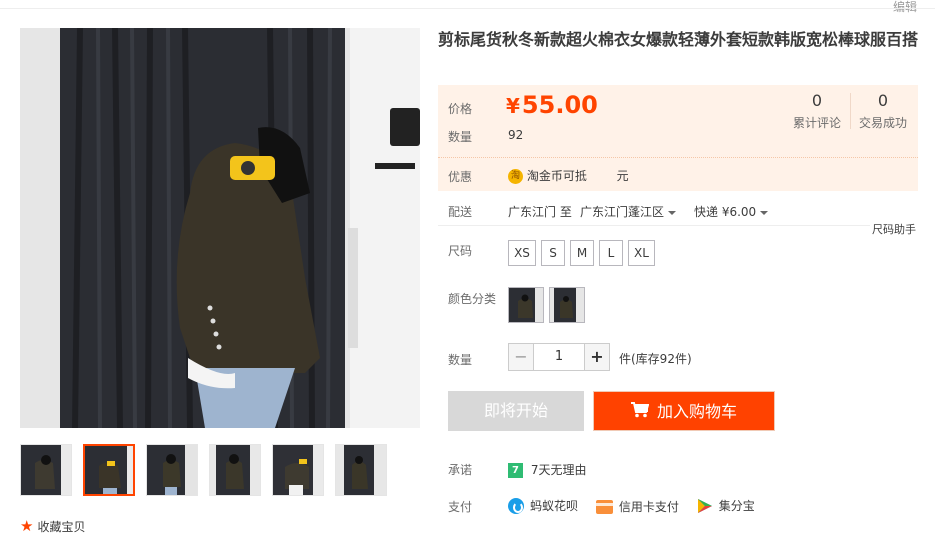  What do you see at coordinates (61, 527) in the screenshot?
I see `favorite-label: 收藏宝贝` at bounding box center [61, 527].